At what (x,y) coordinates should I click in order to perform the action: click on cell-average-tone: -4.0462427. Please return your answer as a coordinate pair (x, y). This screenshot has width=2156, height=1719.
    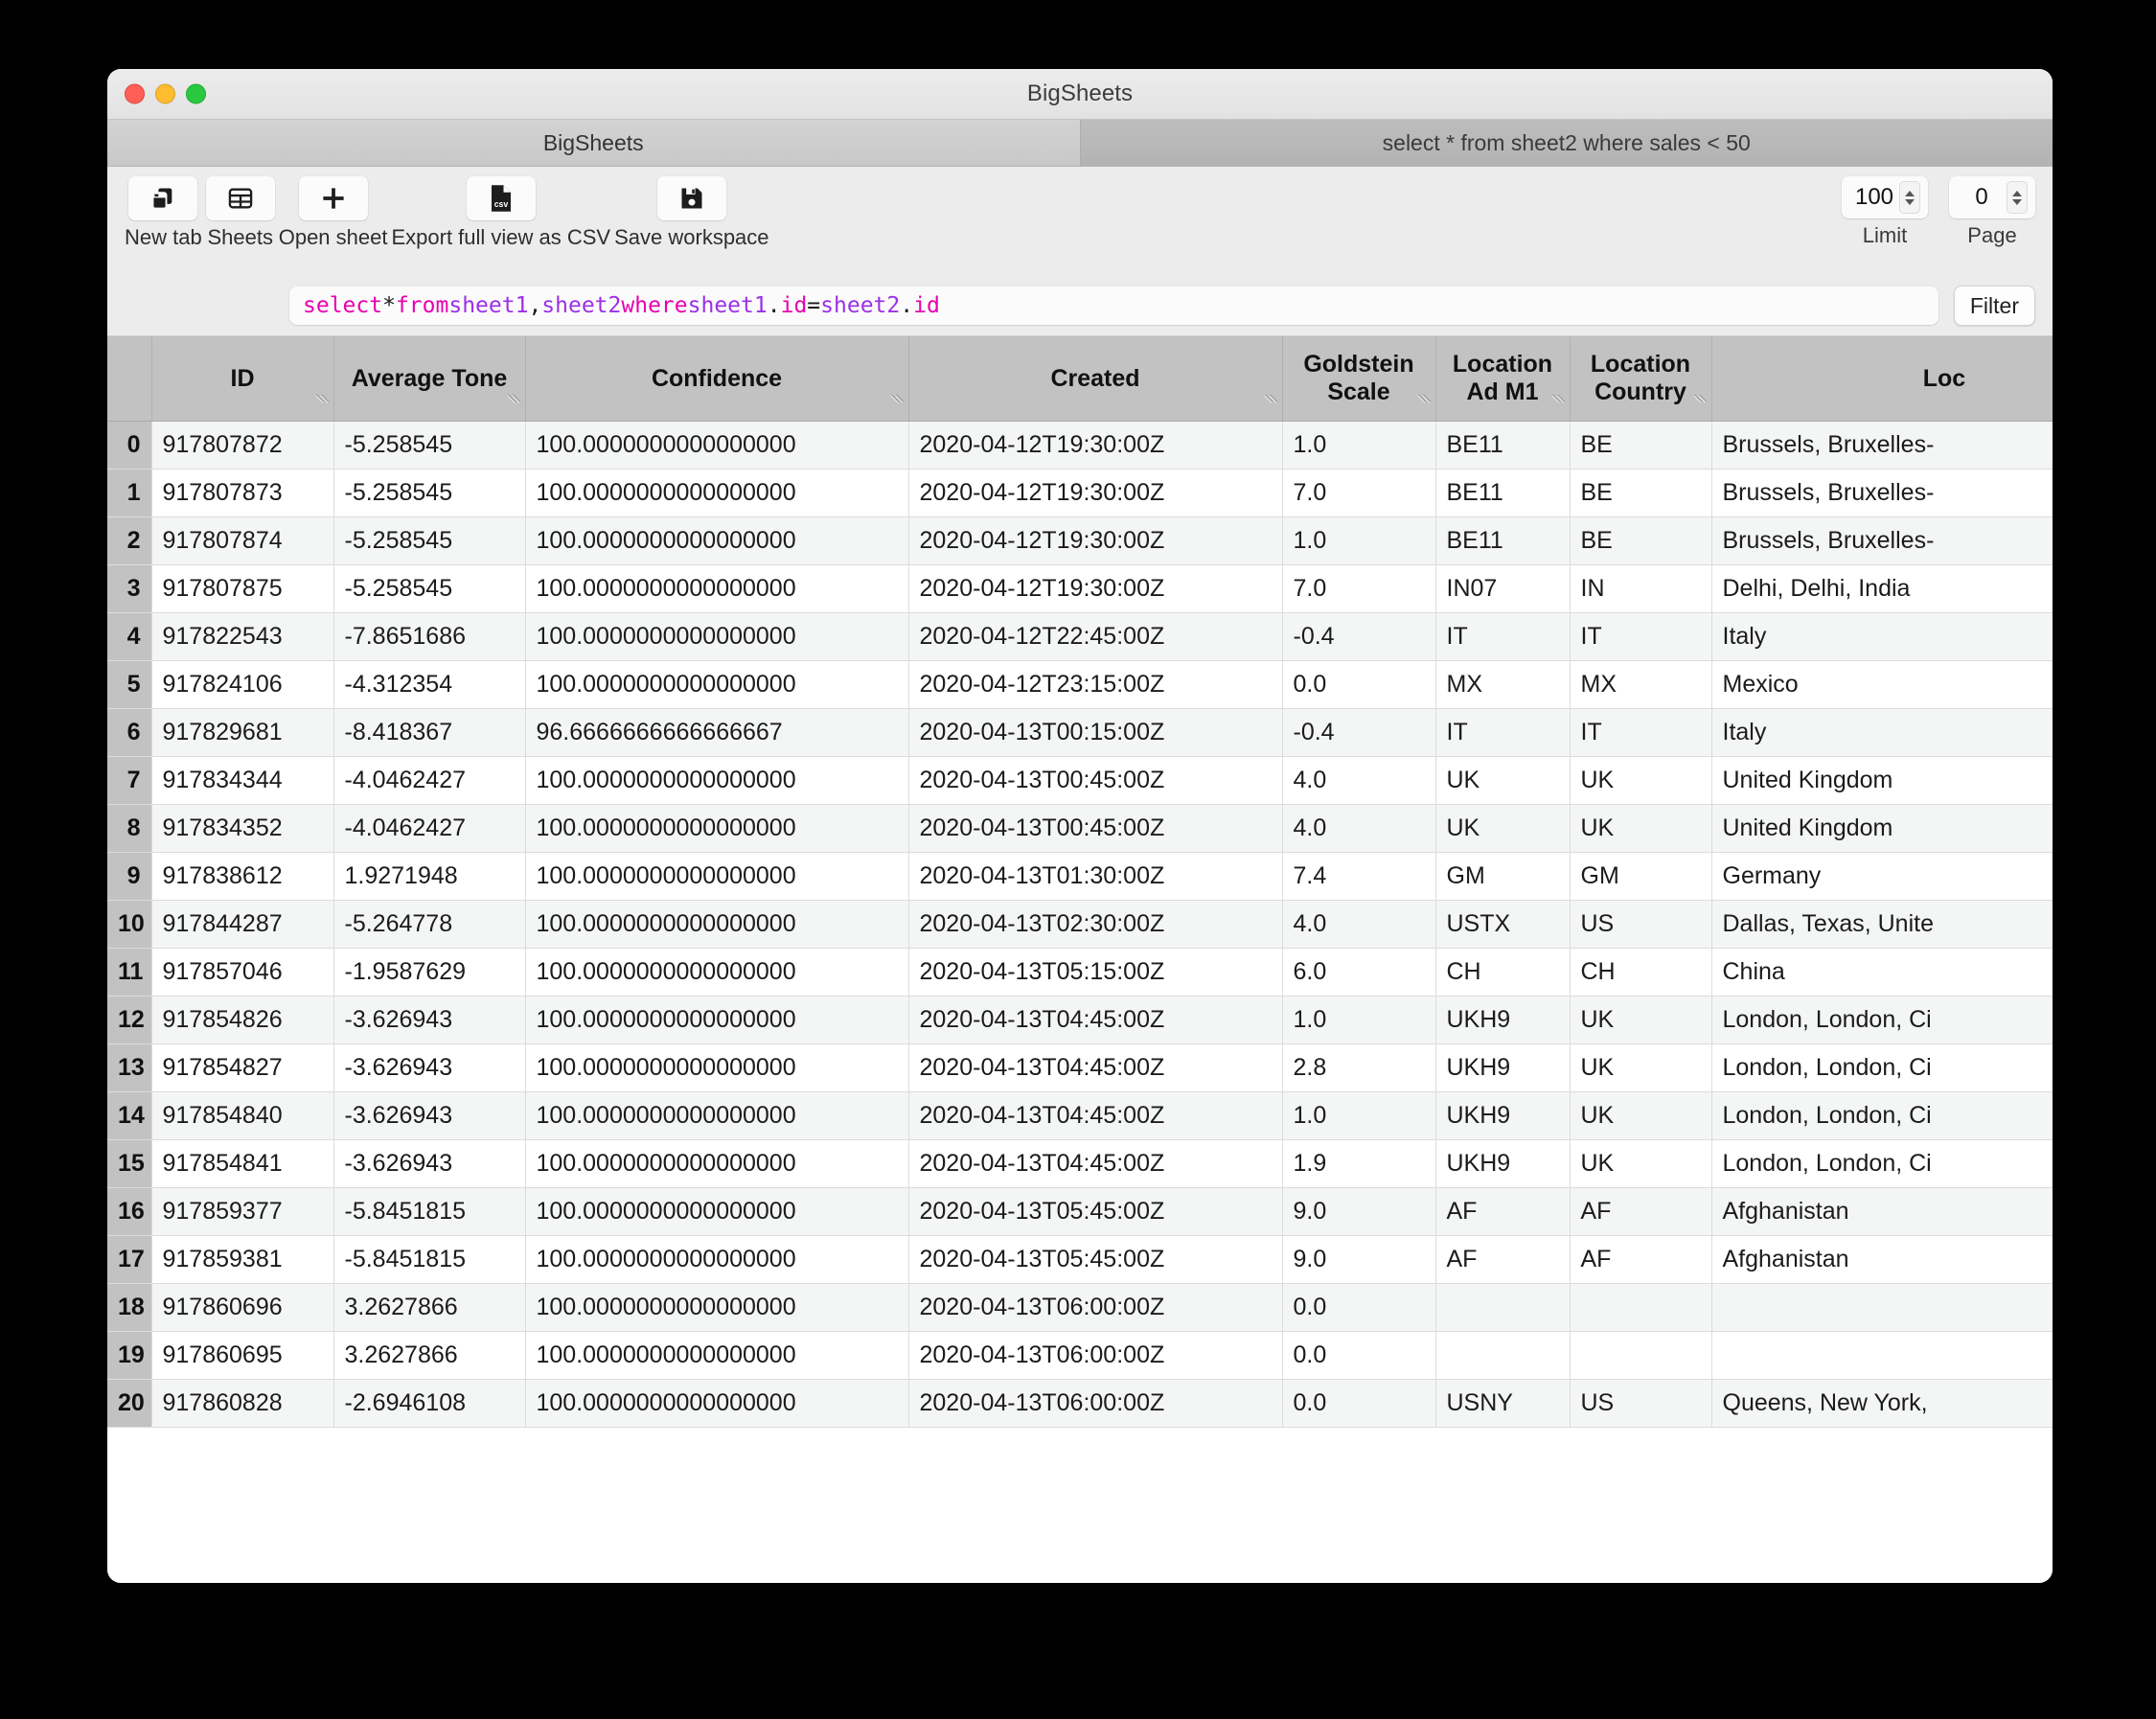
    Looking at the image, I should click on (430, 781).